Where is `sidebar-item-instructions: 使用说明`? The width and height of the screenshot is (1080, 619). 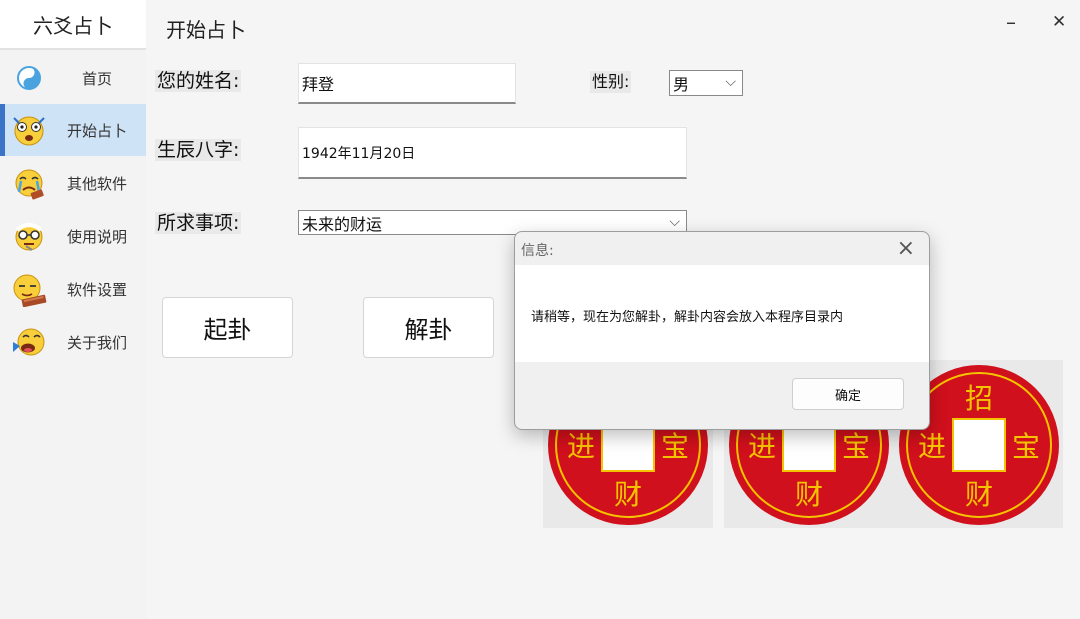 sidebar-item-instructions: 使用说明 is located at coordinates (73, 236).